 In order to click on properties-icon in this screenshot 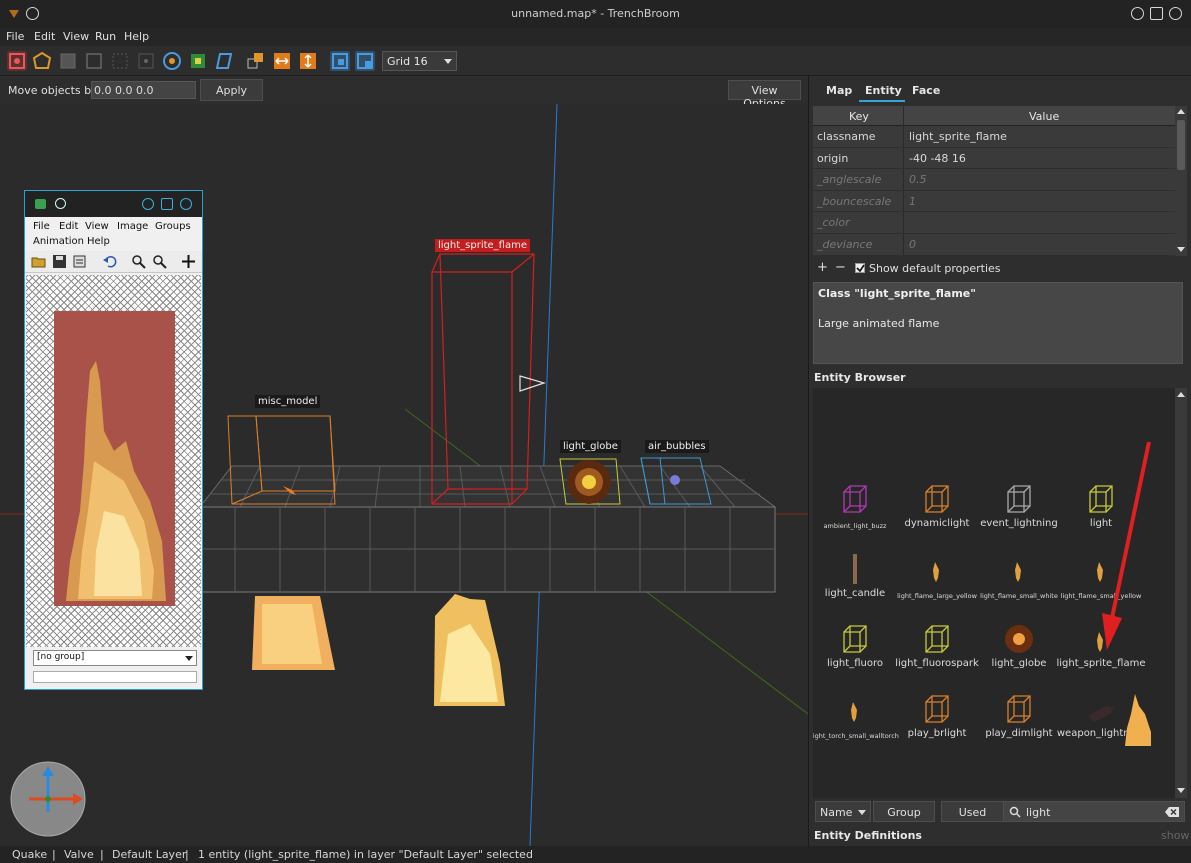, I will do `click(79, 261)`.